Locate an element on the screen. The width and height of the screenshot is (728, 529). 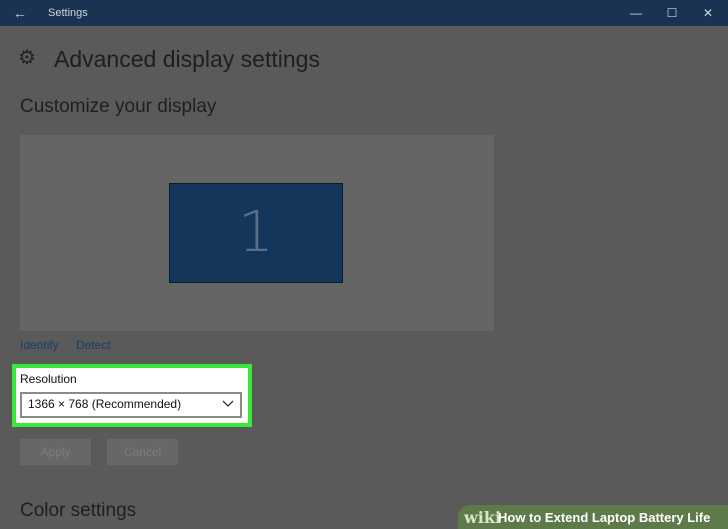
detect-link: Detect is located at coordinates (93, 345).